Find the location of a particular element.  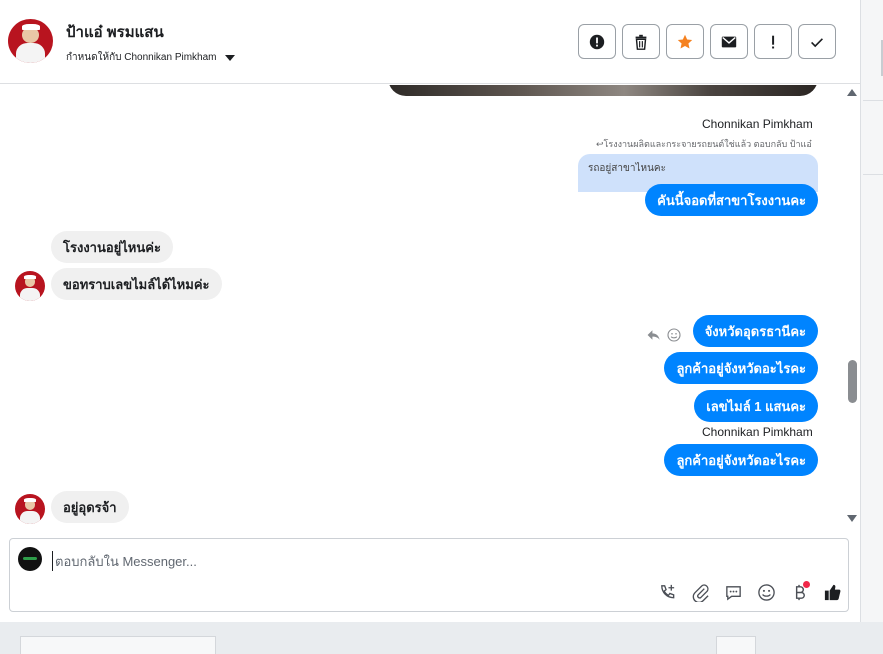

exclamation-icon is located at coordinates (773, 41).